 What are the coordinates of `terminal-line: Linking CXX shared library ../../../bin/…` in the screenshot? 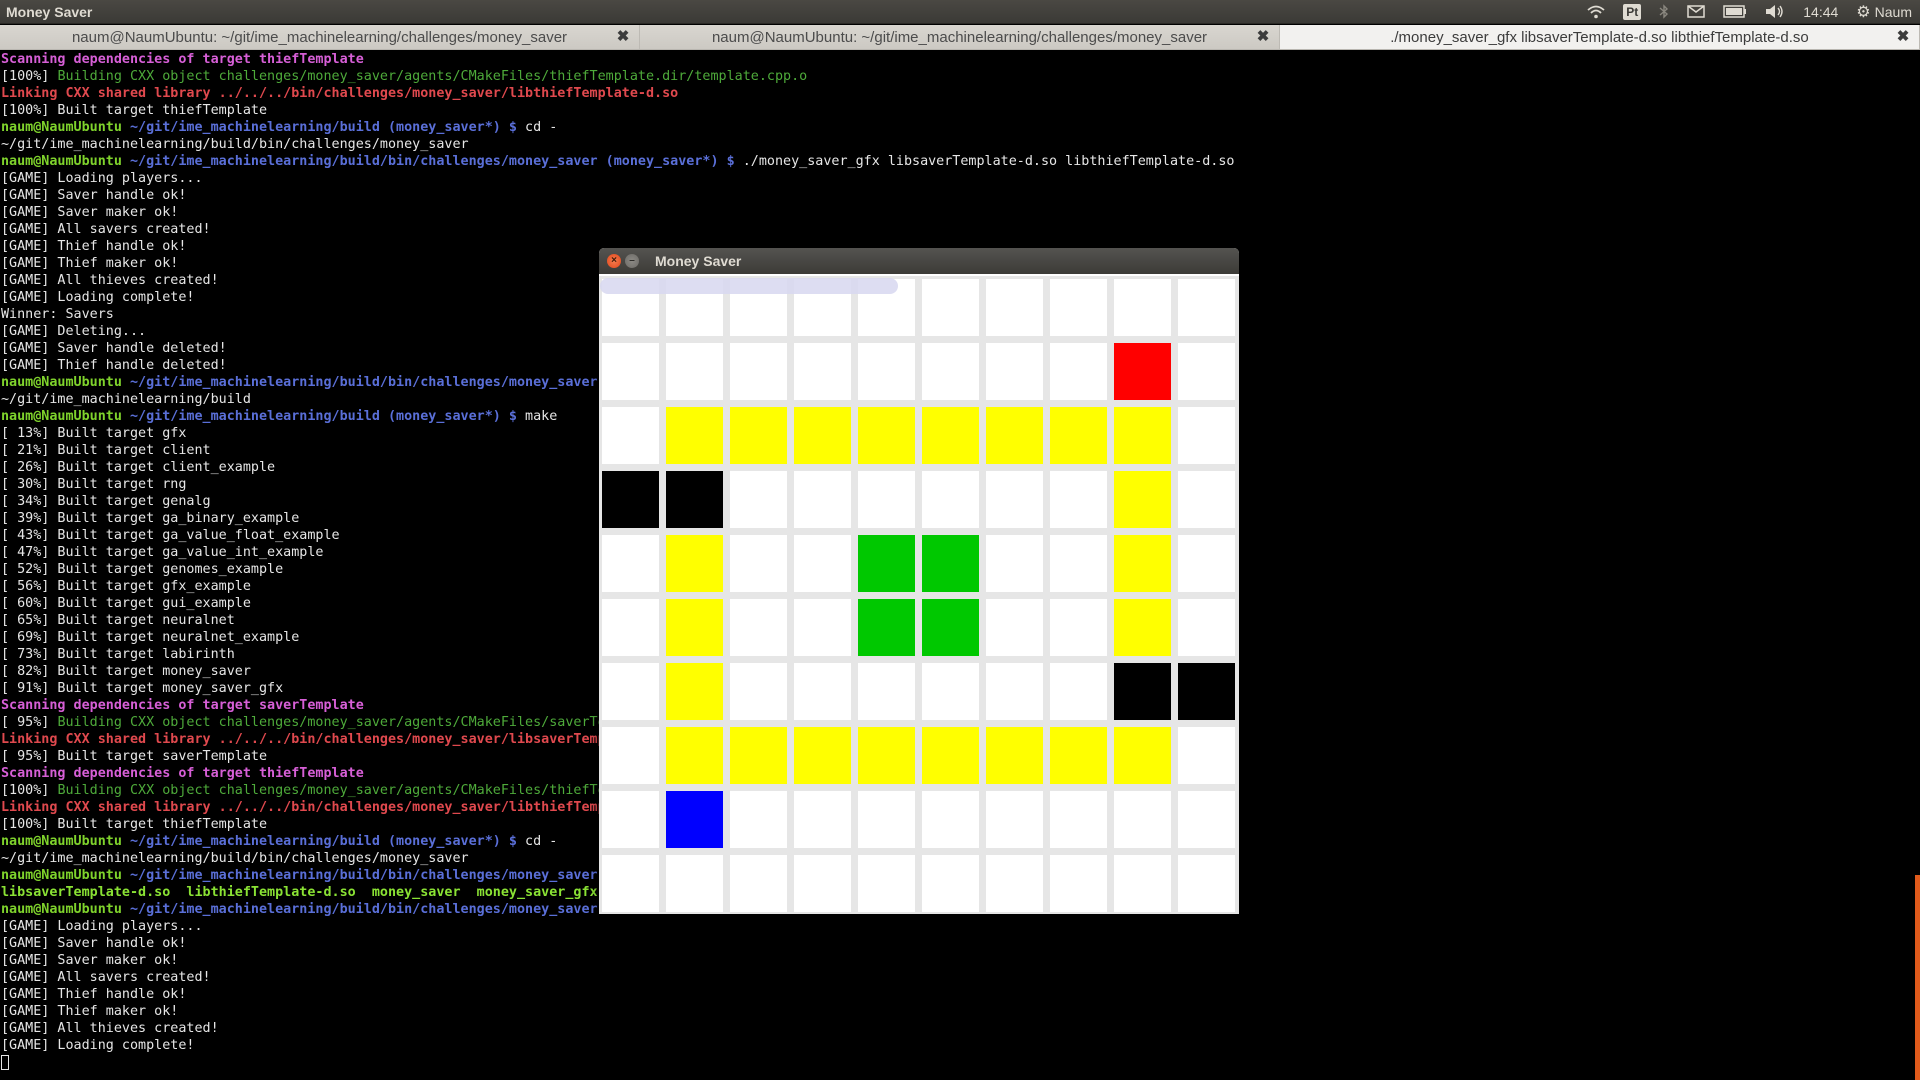 It's located at (960, 93).